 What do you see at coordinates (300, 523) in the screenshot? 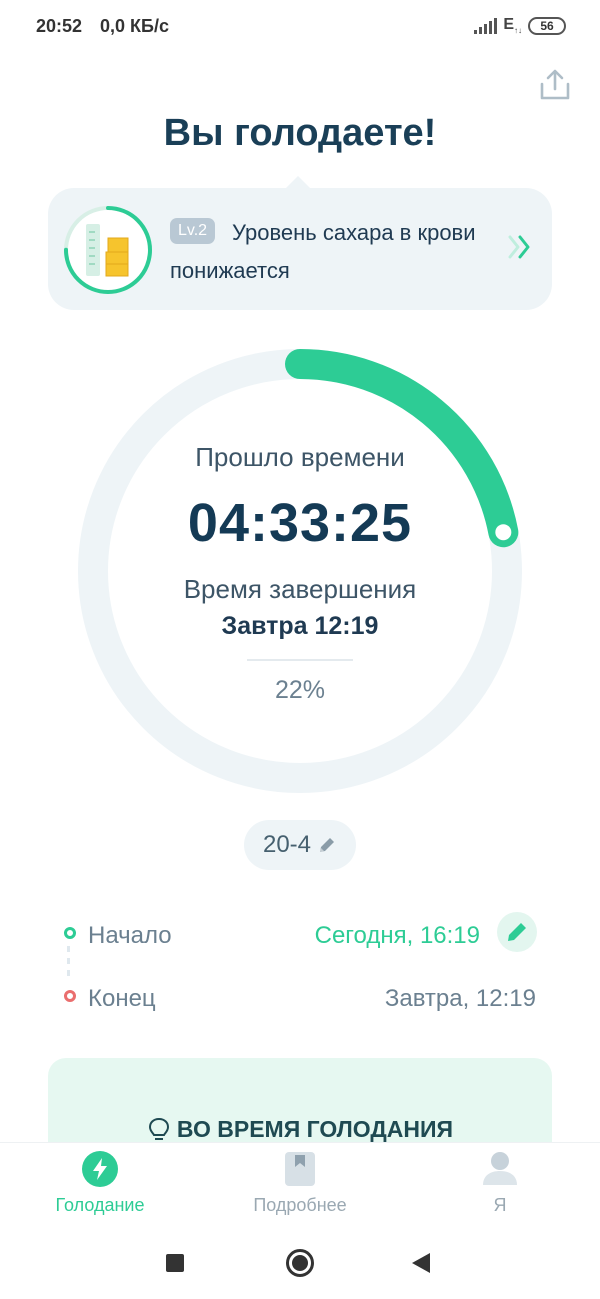
I see `elapsed-time: 04:33:25` at bounding box center [300, 523].